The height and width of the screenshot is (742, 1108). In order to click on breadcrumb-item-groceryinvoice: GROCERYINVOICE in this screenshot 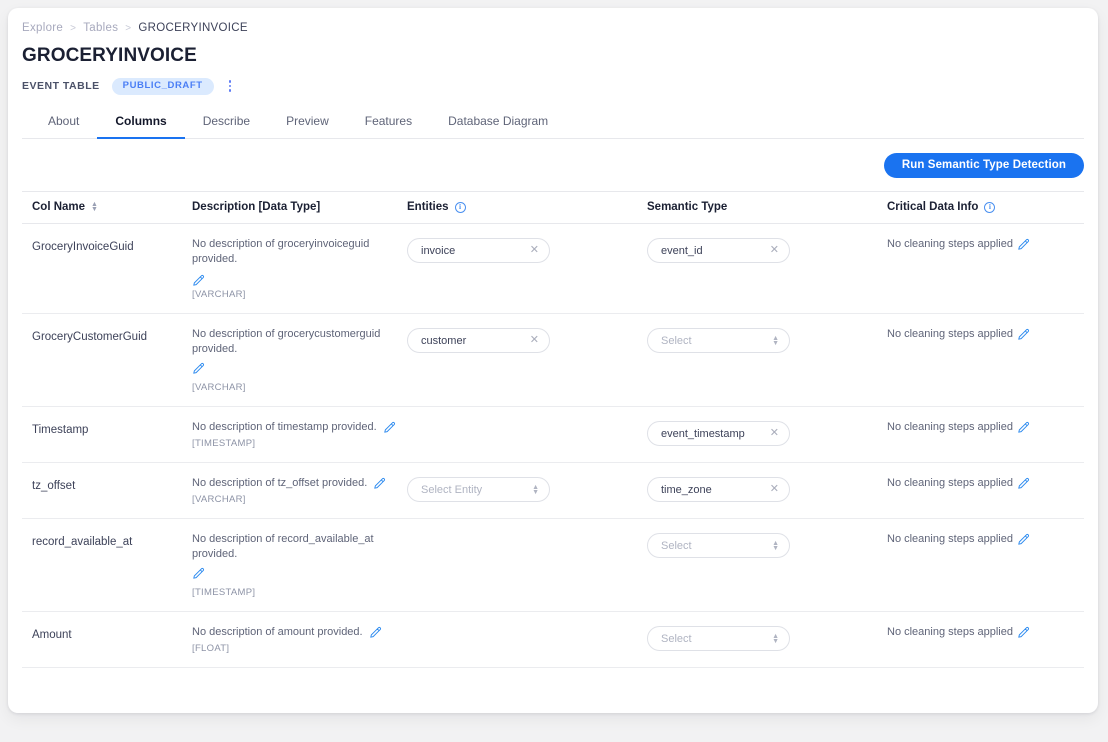, I will do `click(193, 28)`.